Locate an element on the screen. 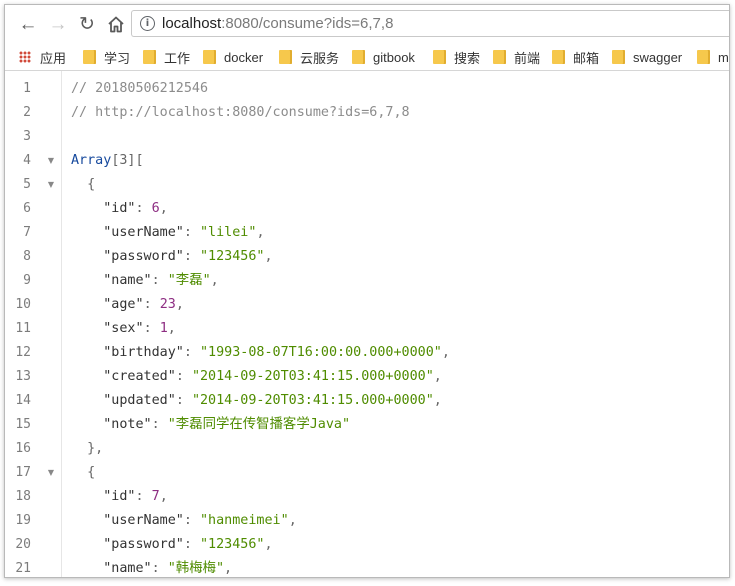 This screenshot has width=735, height=586. code-line: 6 "id": 6, is located at coordinates (367, 209).